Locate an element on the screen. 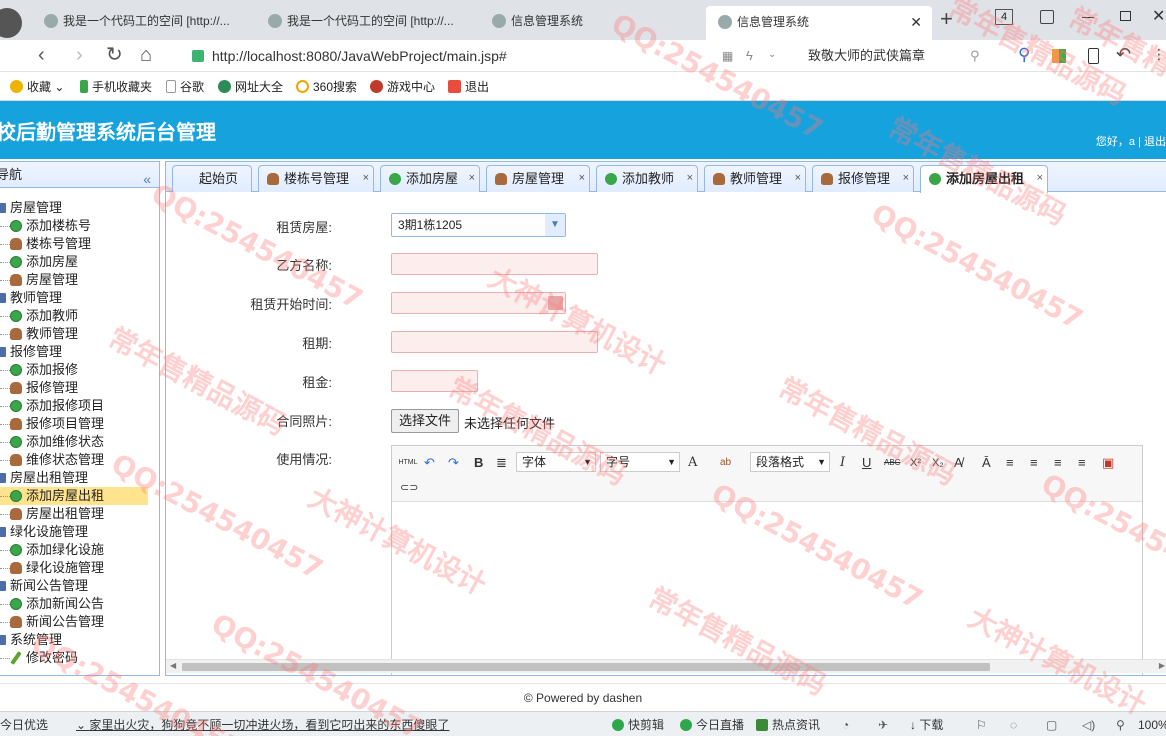 This screenshot has width=1166, height=736. subscript-button: X₂ is located at coordinates (938, 463).